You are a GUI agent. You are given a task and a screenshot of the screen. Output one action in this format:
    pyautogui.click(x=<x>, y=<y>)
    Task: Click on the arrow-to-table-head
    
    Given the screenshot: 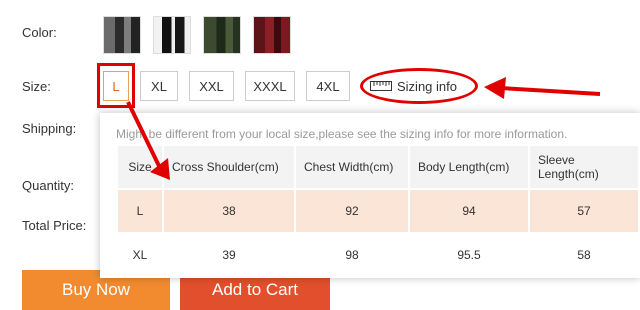 What is the action you would take?
    pyautogui.click(x=160, y=169)
    